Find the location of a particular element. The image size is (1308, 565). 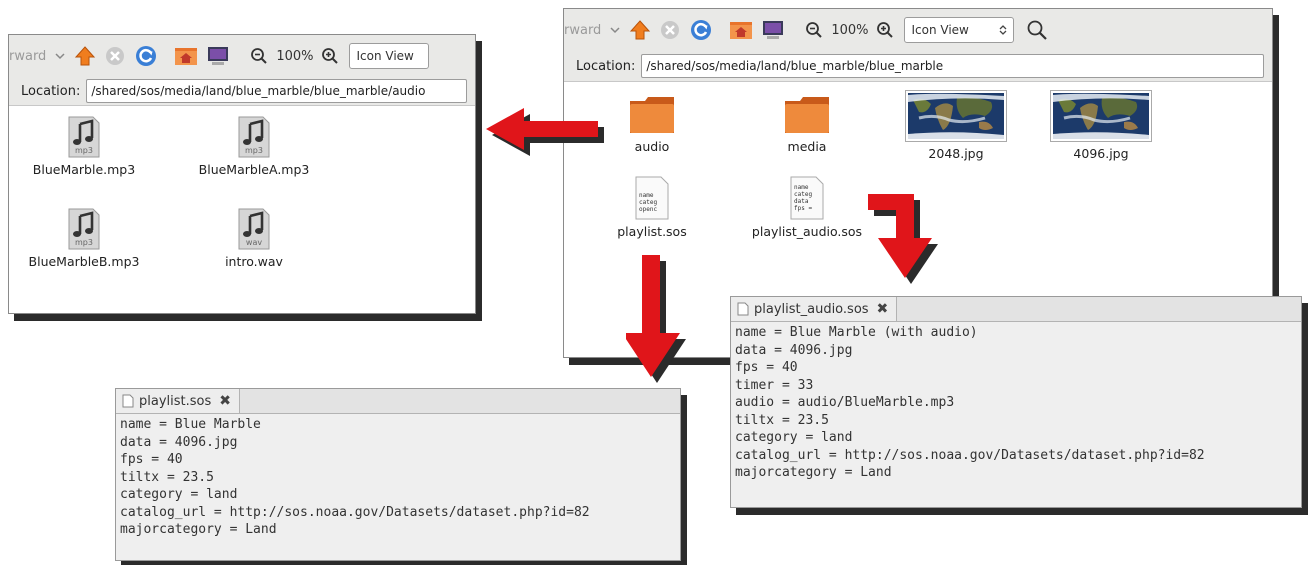

arrow-bent-down is located at coordinates (903, 239).